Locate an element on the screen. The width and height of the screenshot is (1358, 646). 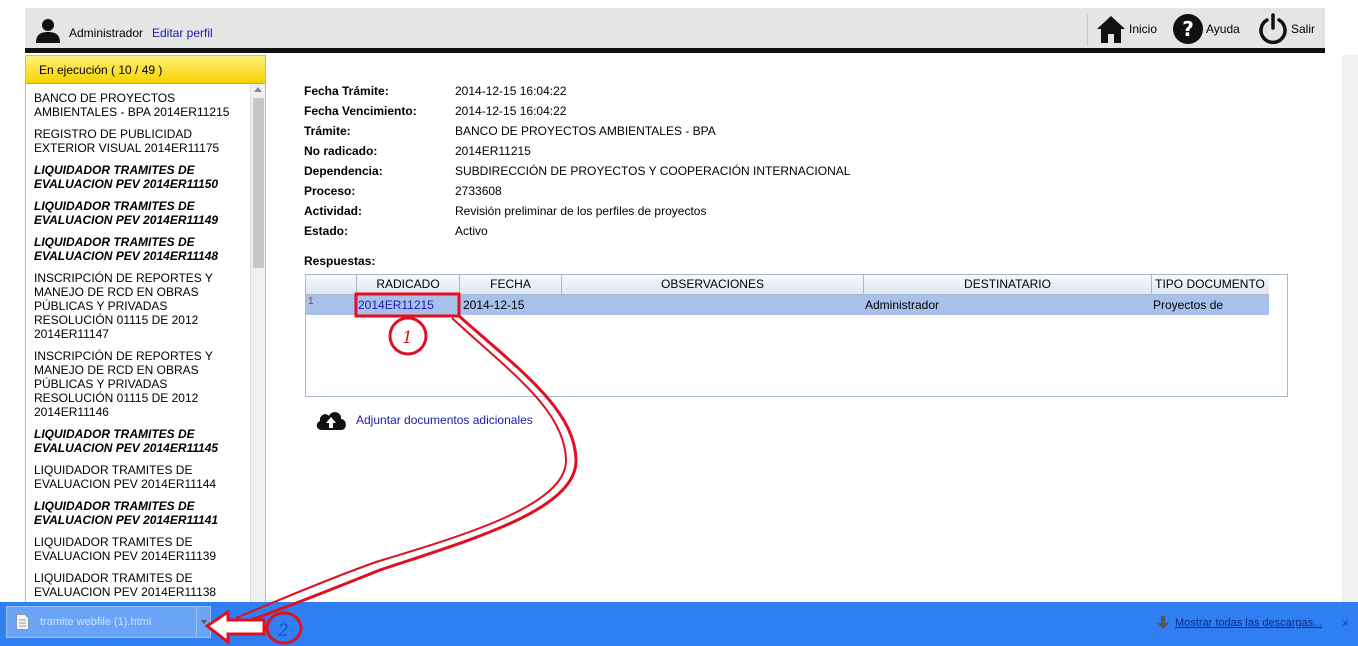
close-icon: × is located at coordinates (1345, 623).